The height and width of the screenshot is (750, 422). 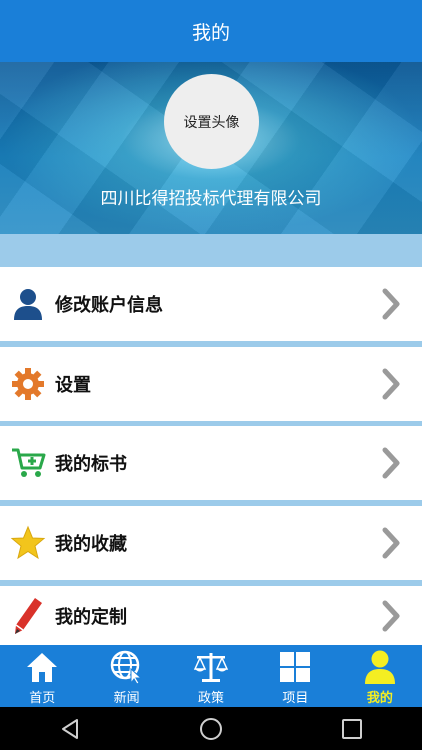 I want to click on menu-item-label: 设置, so click(x=73, y=385).